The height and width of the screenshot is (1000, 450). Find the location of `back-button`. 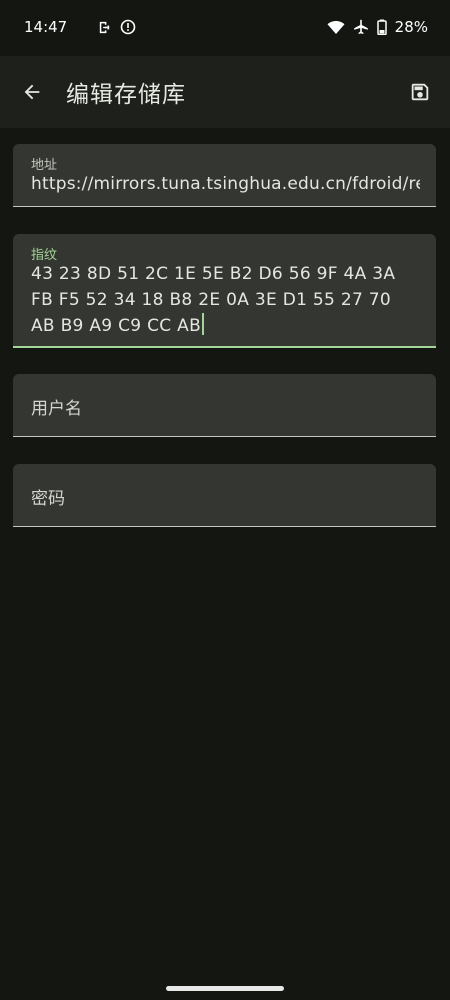

back-button is located at coordinates (32, 92).